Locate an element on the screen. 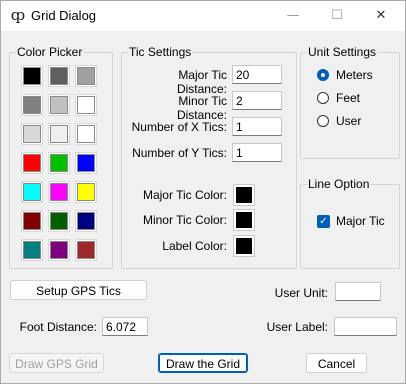  foot-distance-input: 6.072 is located at coordinates (125, 326).